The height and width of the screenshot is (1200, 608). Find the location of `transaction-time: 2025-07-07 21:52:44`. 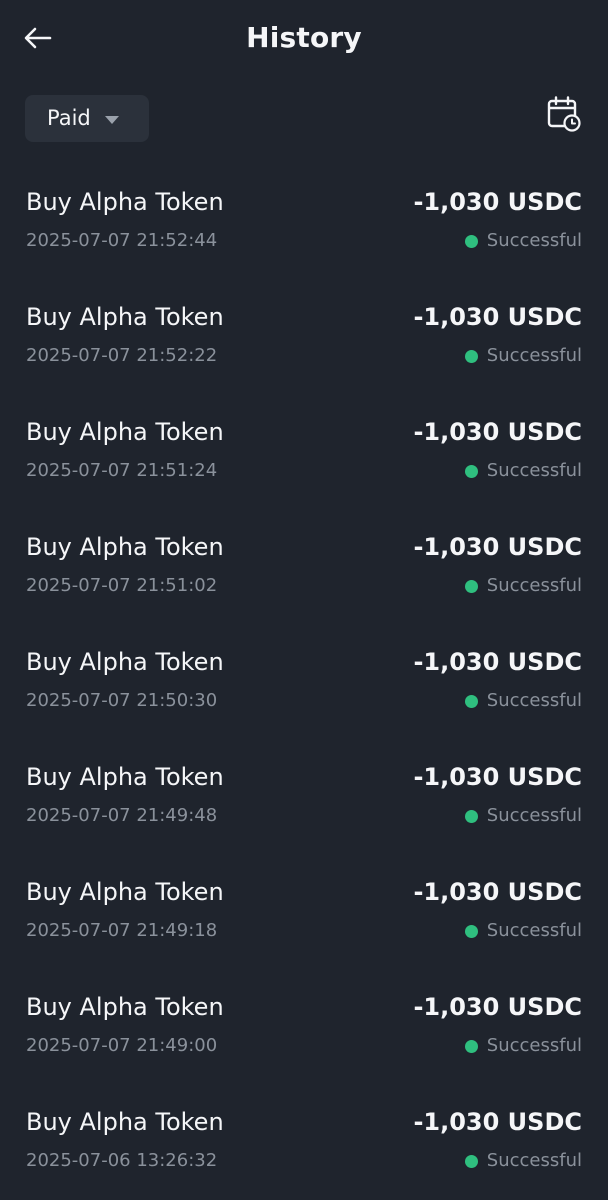

transaction-time: 2025-07-07 21:52:44 is located at coordinates (122, 240).